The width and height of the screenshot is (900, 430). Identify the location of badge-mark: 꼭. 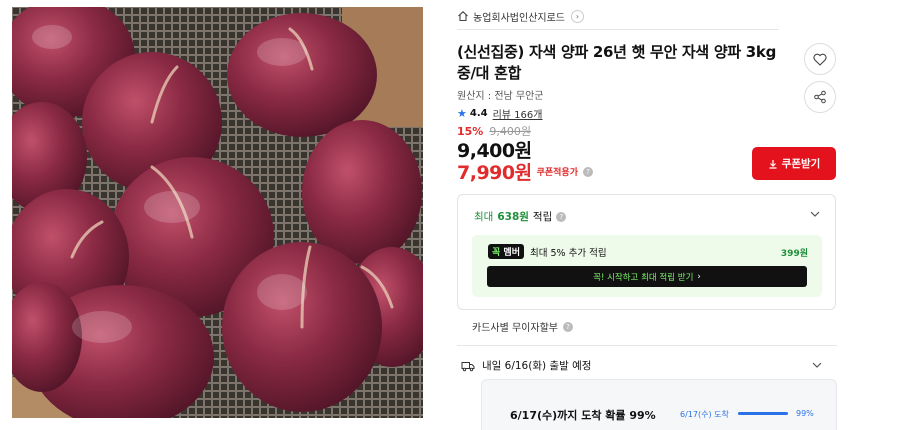
(496, 253).